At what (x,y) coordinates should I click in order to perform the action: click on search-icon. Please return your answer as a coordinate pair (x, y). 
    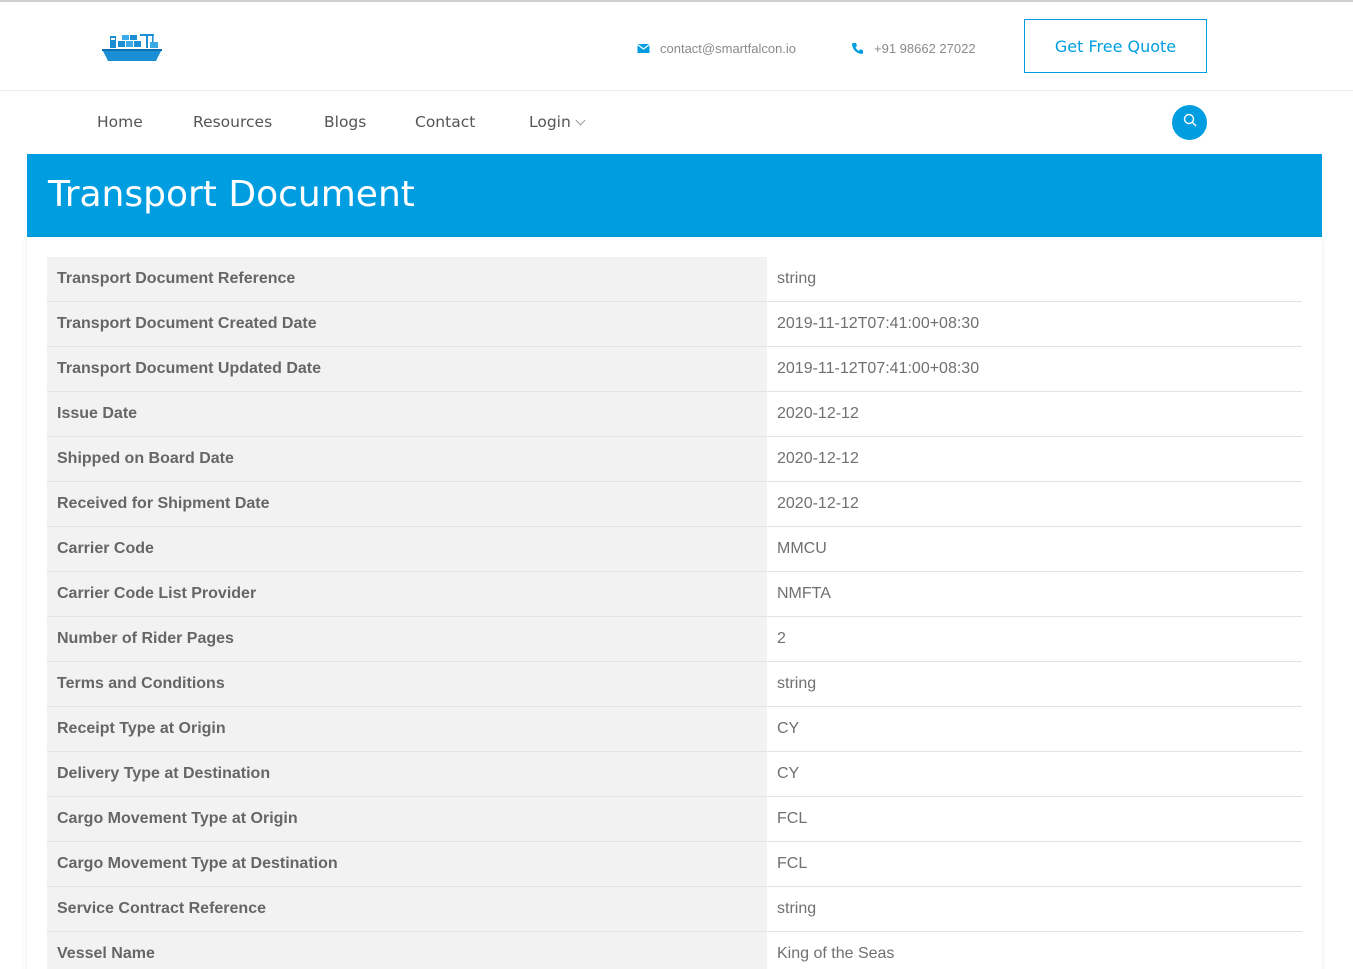
    Looking at the image, I should click on (1190, 122).